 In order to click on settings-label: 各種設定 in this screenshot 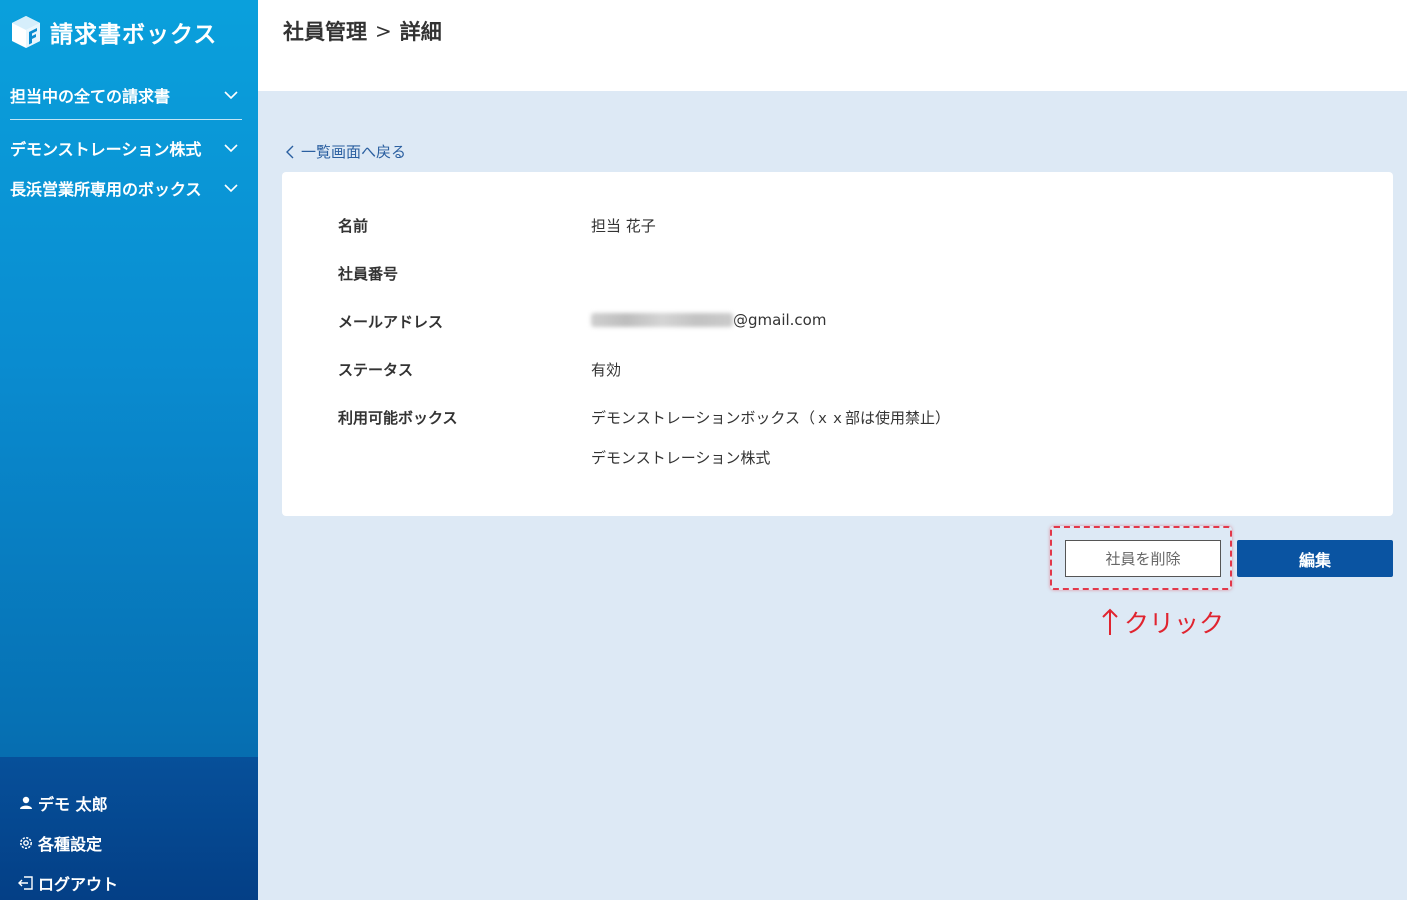, I will do `click(70, 844)`.